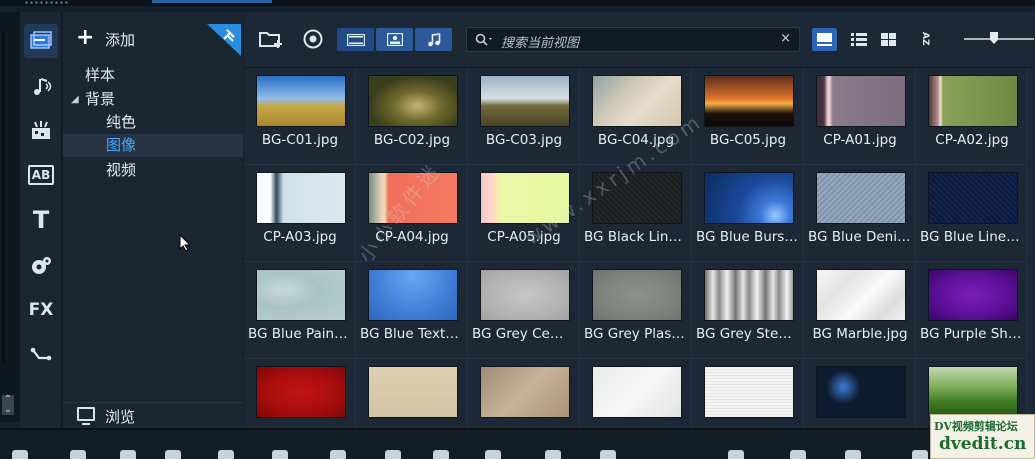  I want to click on media-item: BG Blue Texture.jpg, so click(412, 310).